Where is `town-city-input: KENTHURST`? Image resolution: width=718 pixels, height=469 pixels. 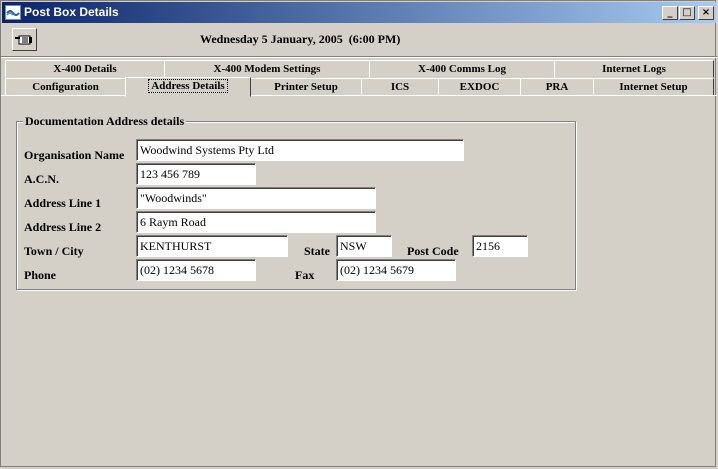
town-city-input: KENTHURST is located at coordinates (212, 246).